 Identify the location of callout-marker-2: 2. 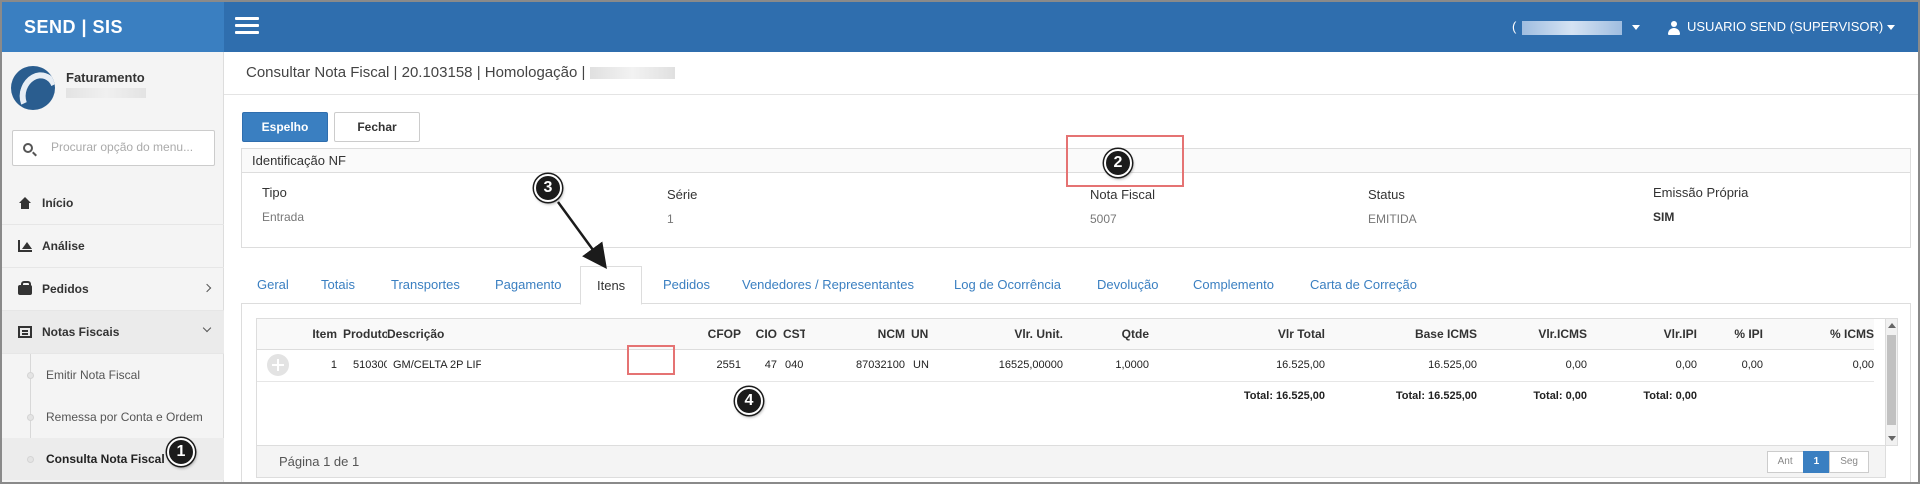
(1118, 163).